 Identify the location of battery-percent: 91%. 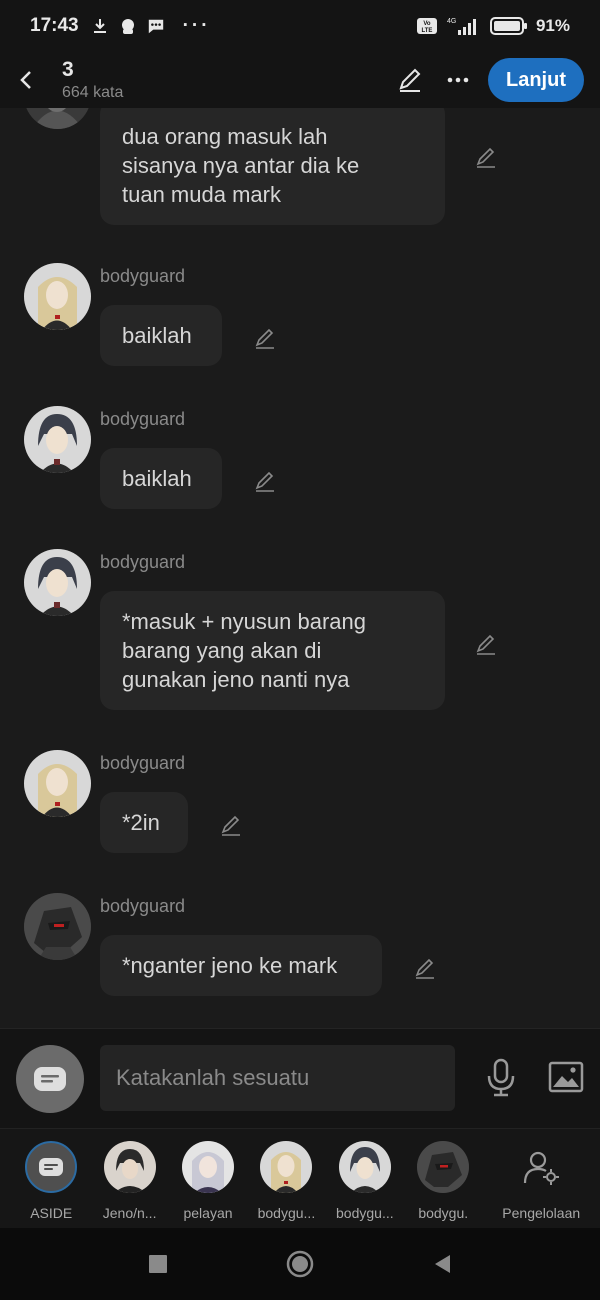
(552, 25).